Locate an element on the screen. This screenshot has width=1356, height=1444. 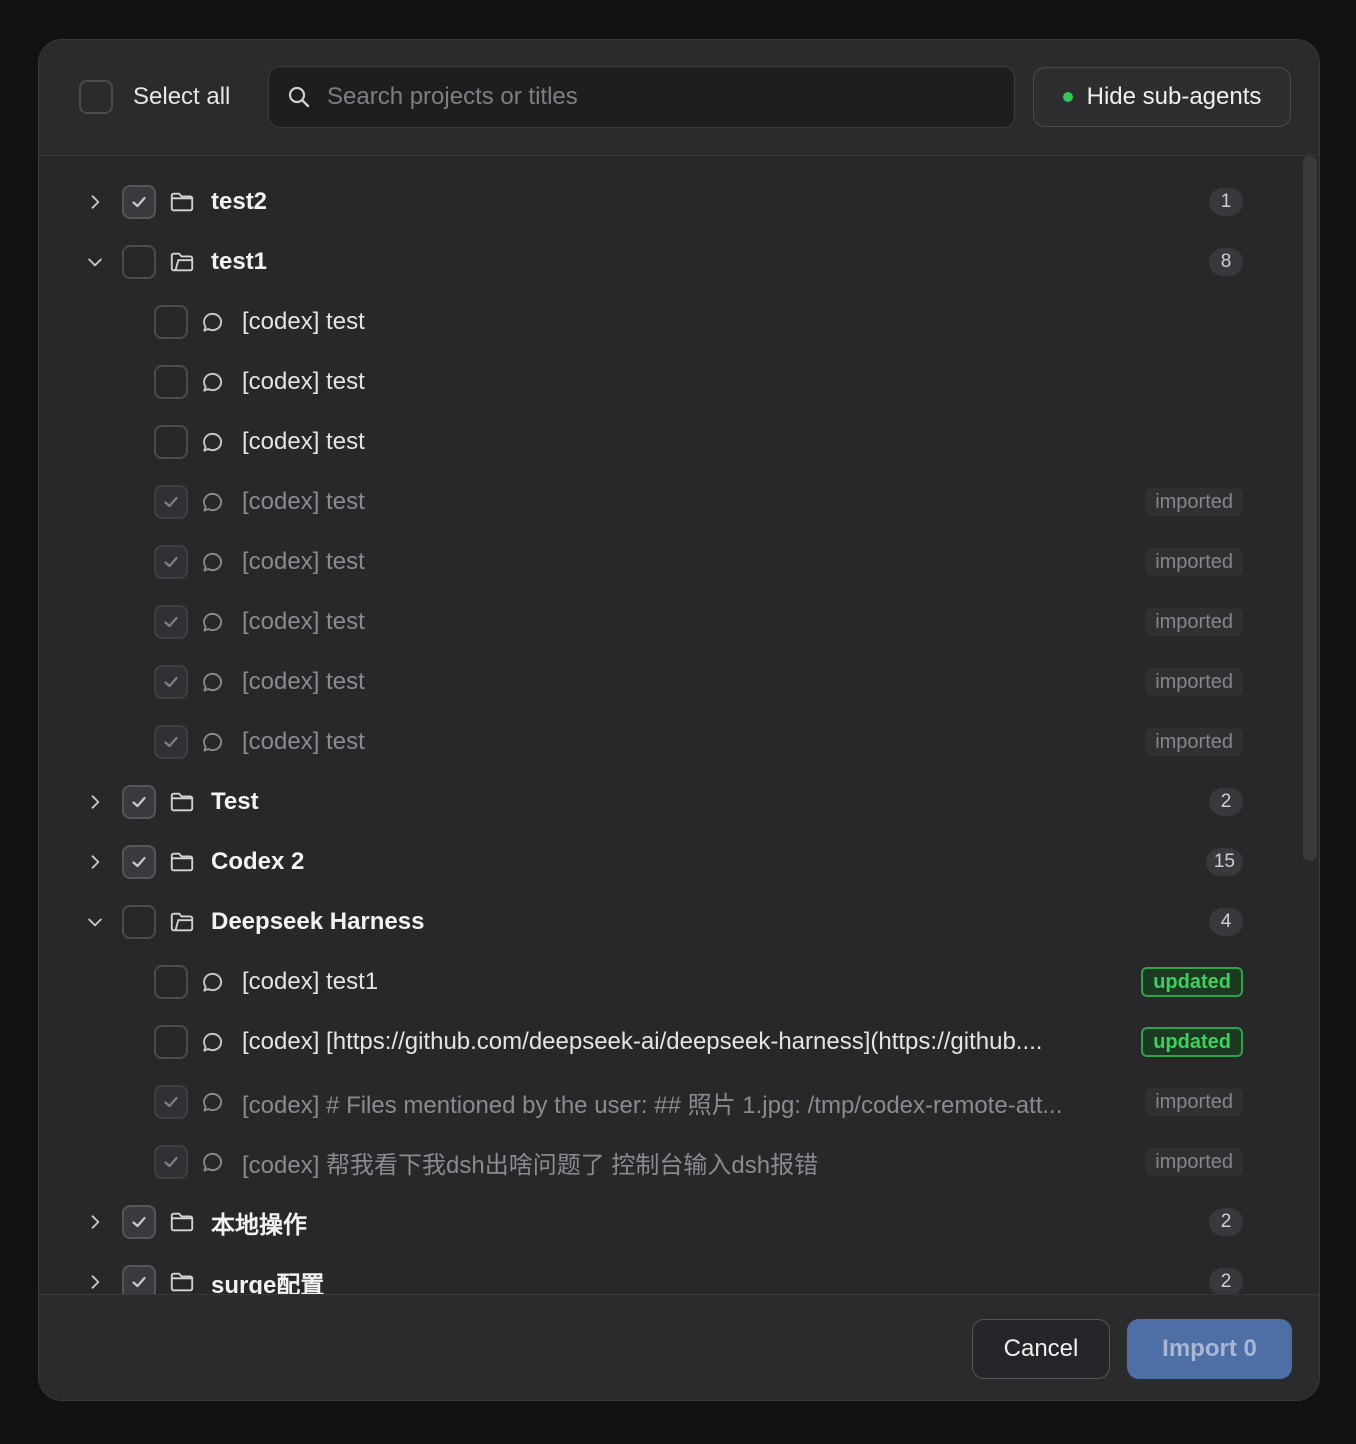
select-all-checkbox is located at coordinates (96, 97).